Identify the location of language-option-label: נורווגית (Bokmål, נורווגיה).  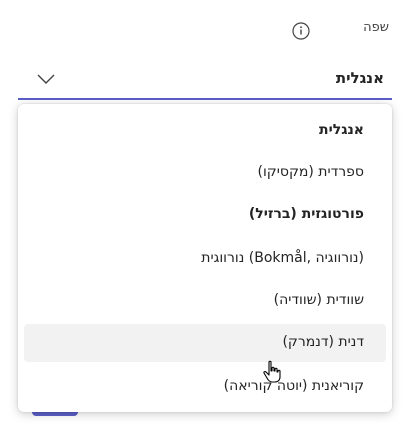
(282, 258).